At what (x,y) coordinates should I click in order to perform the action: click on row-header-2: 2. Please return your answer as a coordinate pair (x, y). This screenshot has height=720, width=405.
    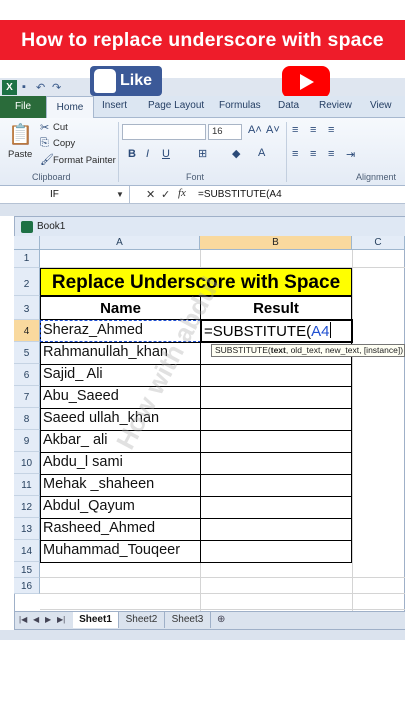
    Looking at the image, I should click on (27, 282).